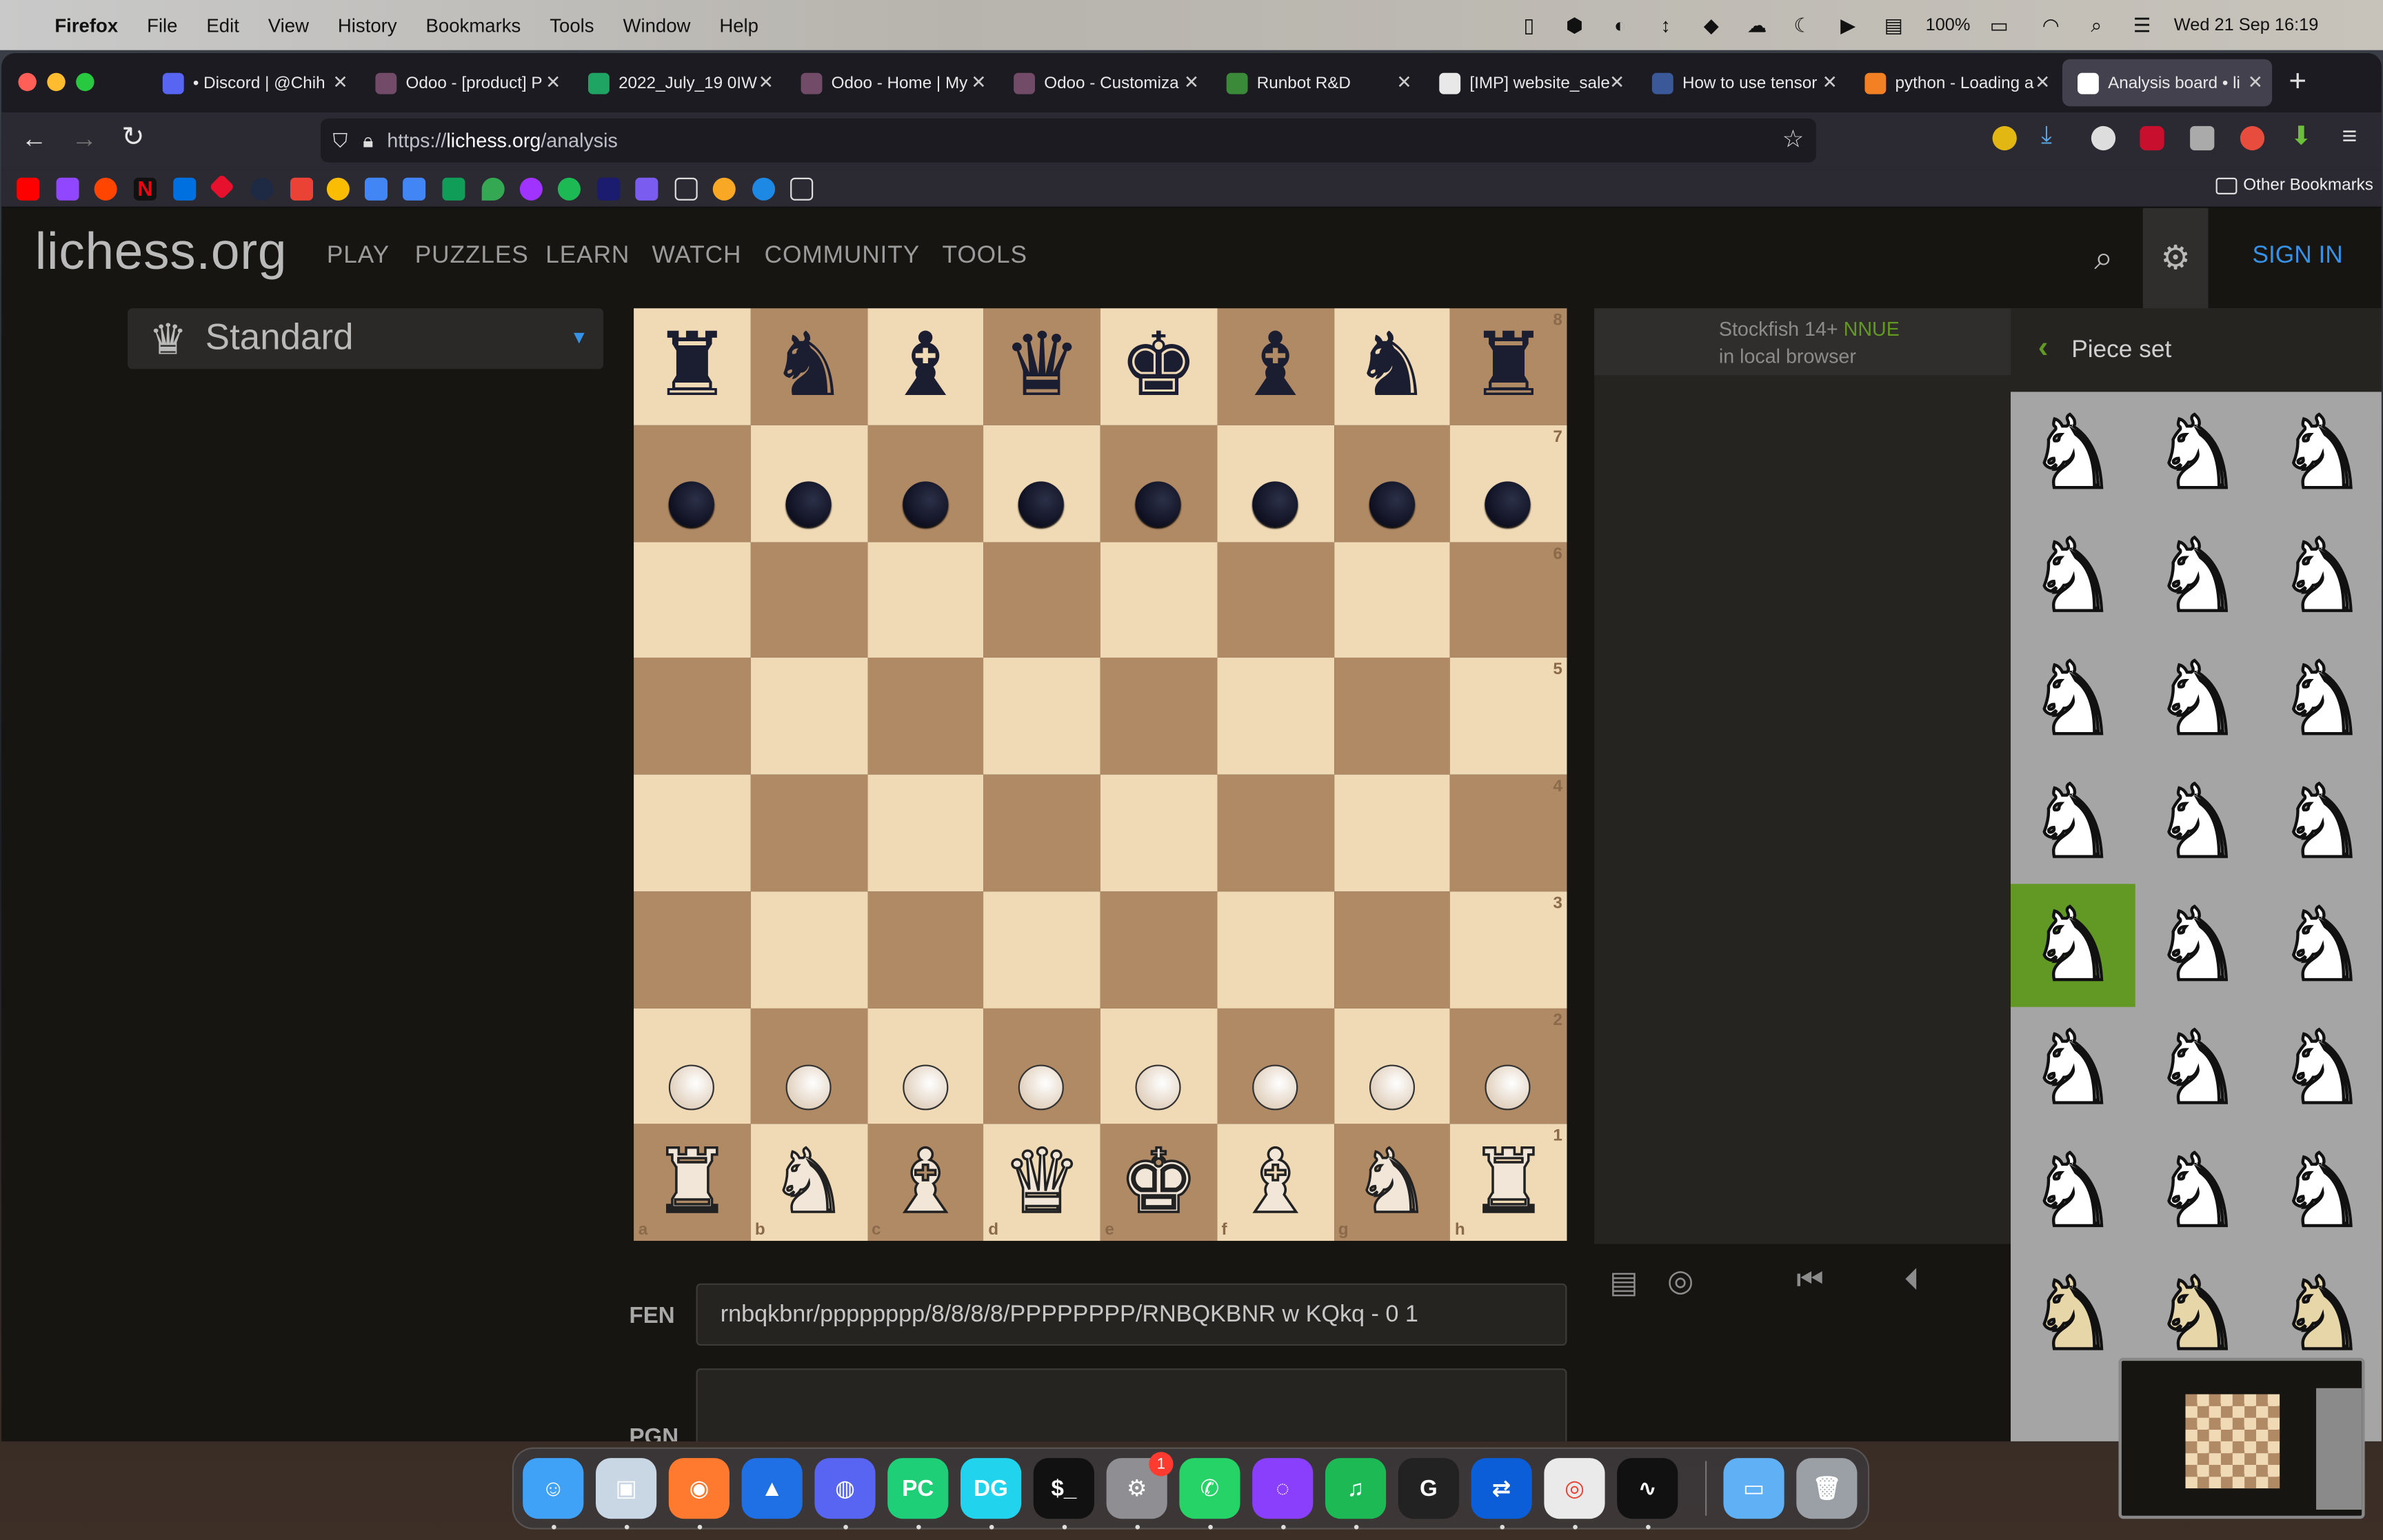  I want to click on black-piece: ♚, so click(1158, 367).